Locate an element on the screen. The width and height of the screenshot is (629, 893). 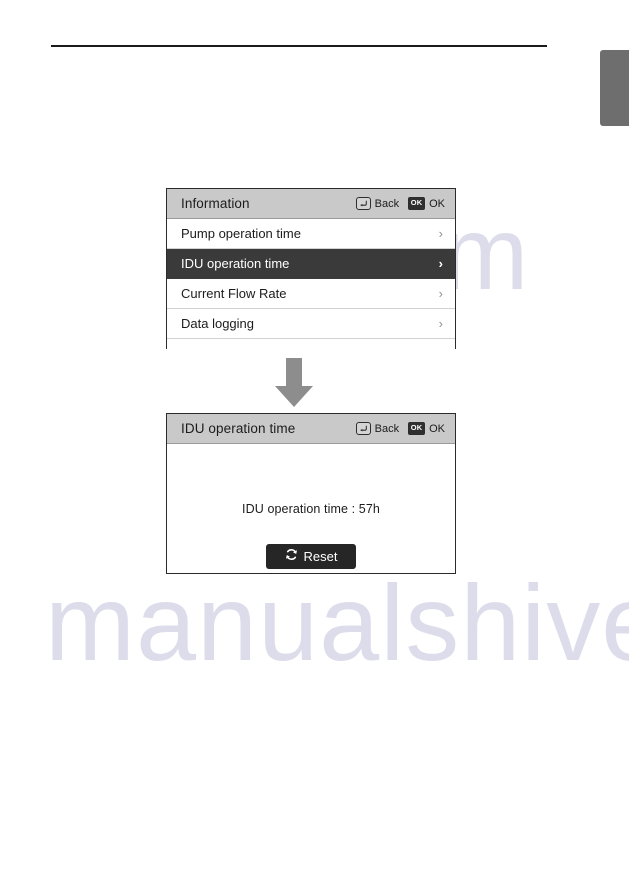
menu-item-label: IDU operation time is located at coordinates (235, 263).